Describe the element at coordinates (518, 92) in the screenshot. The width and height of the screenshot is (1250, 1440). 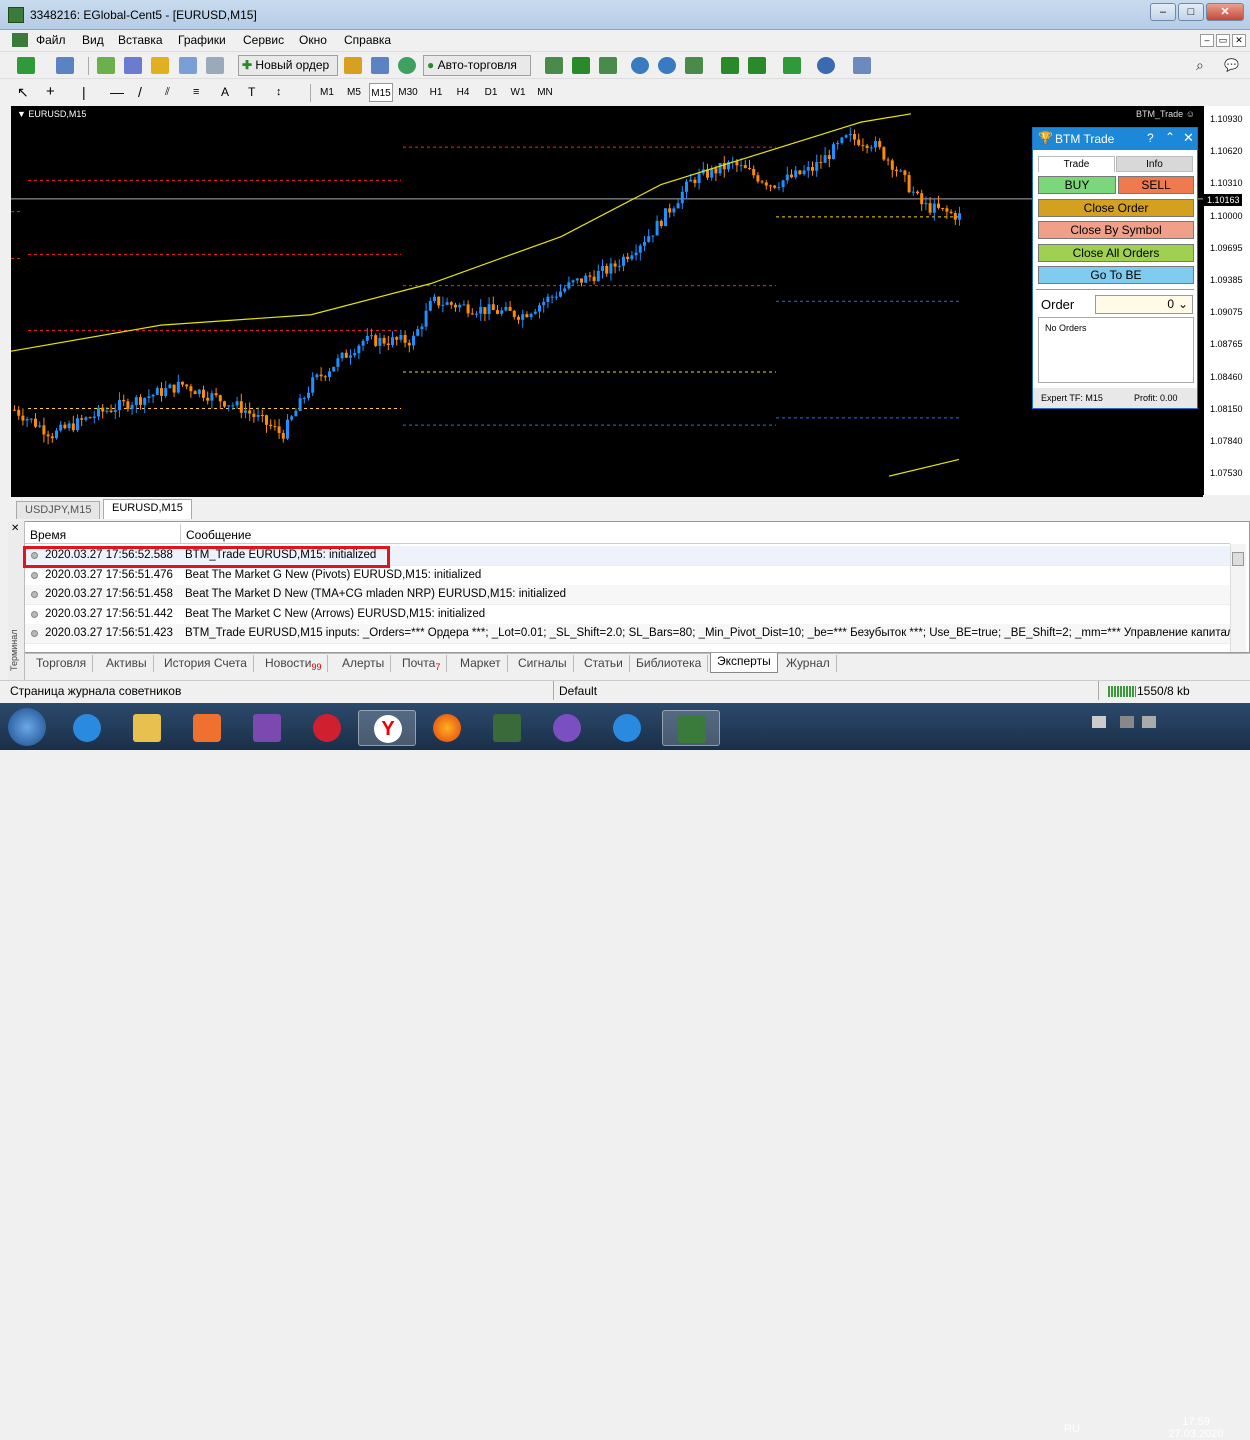
I see `timeframe-w1: W1` at that location.